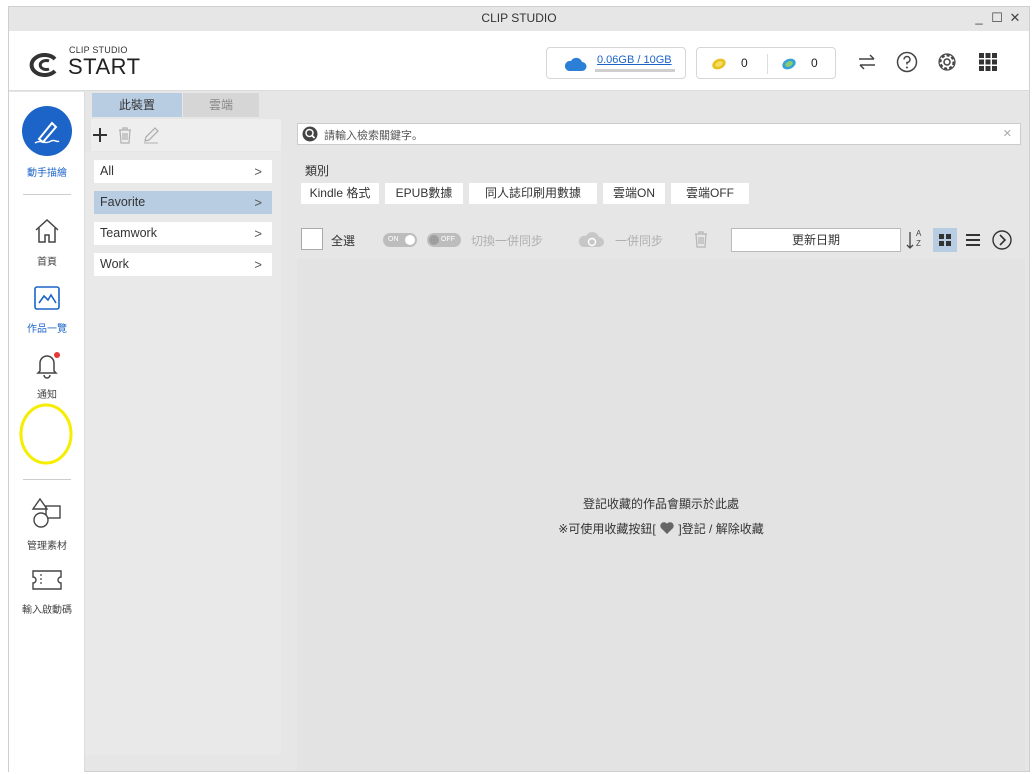 The width and height of the screenshot is (1032, 774). I want to click on clippy-count: 0, so click(814, 63).